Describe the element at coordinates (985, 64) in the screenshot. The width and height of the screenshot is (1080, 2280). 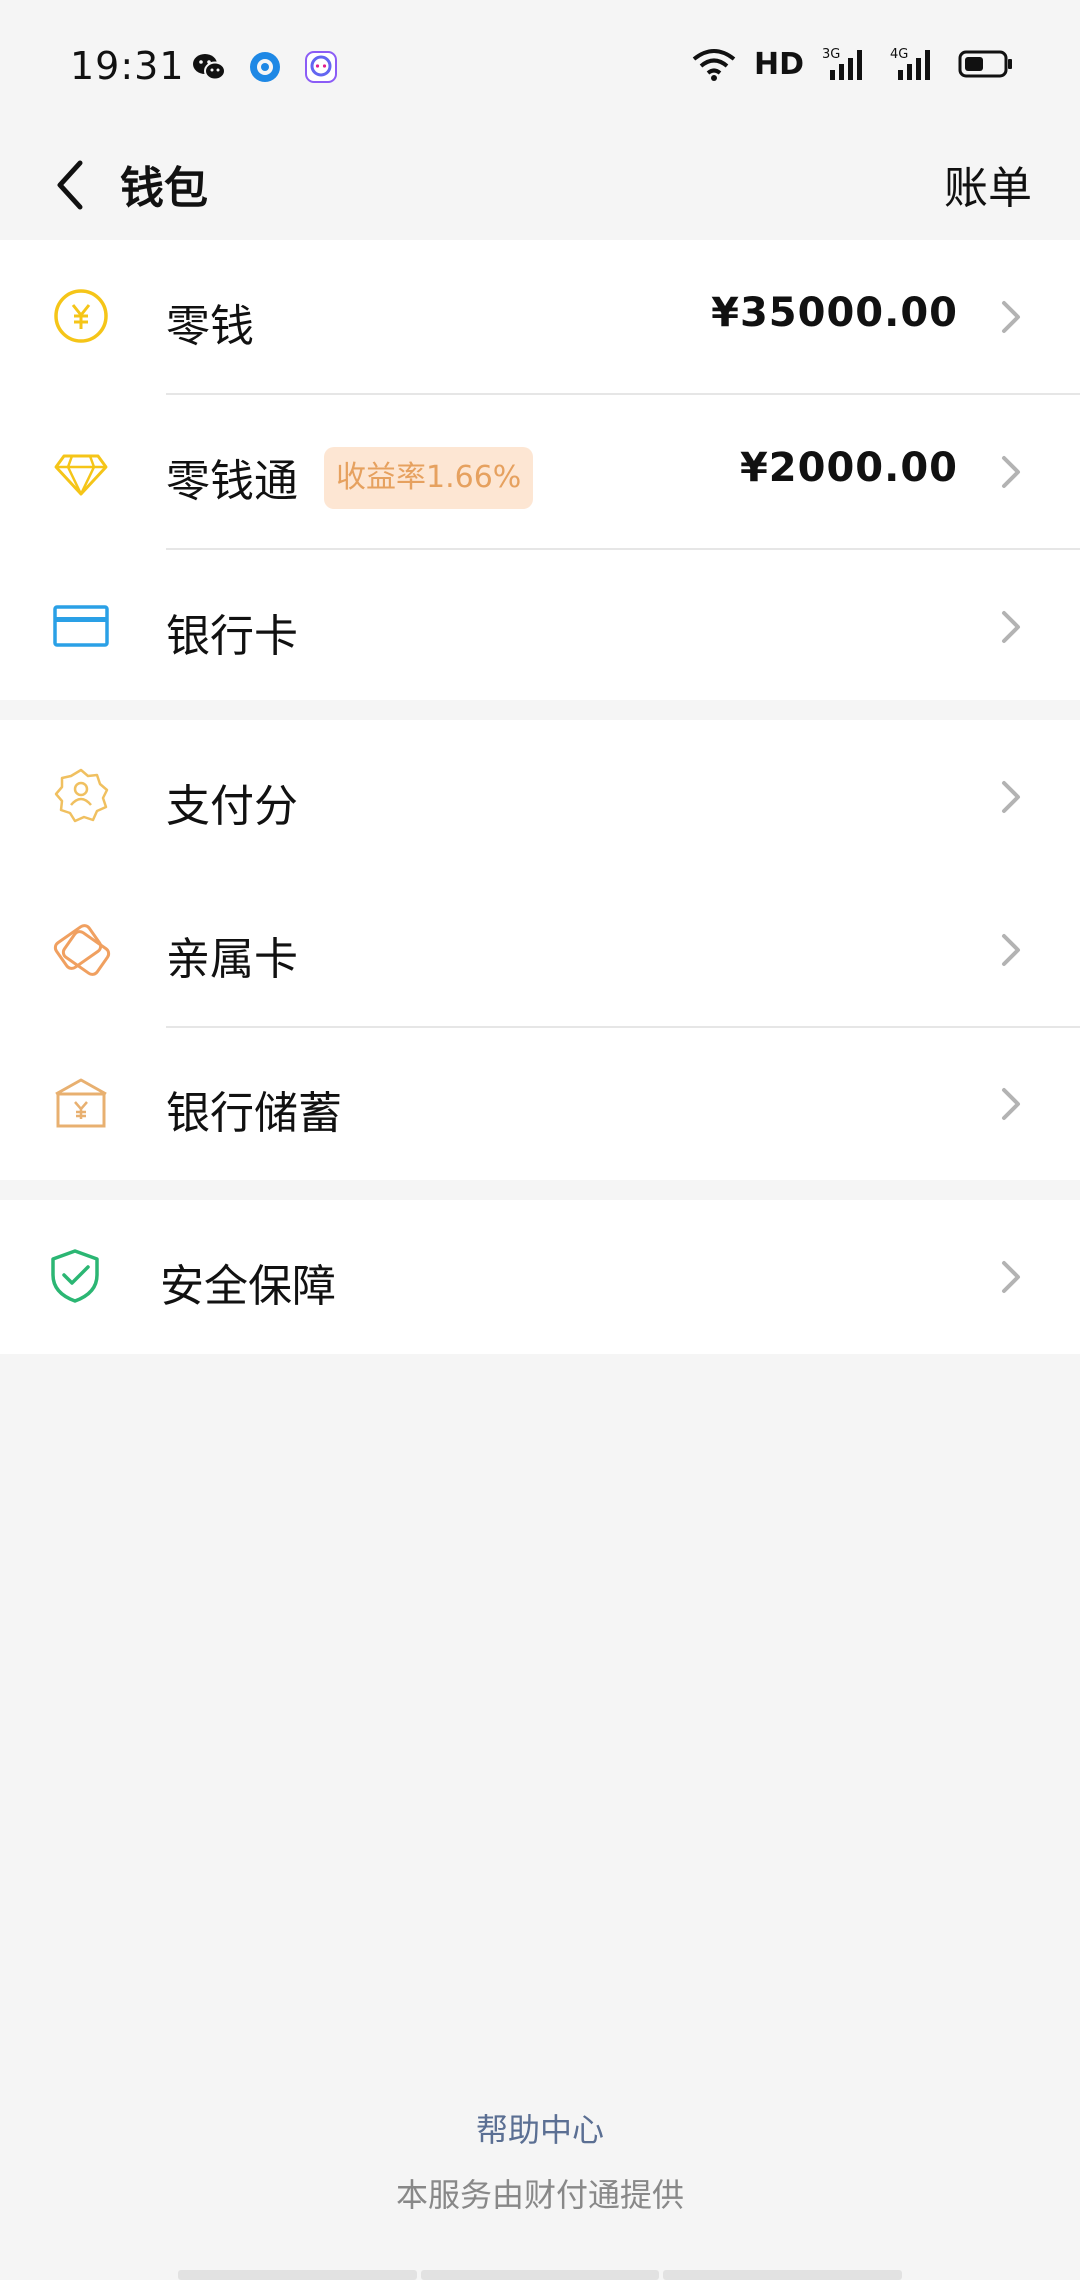
I see `battery-icon` at that location.